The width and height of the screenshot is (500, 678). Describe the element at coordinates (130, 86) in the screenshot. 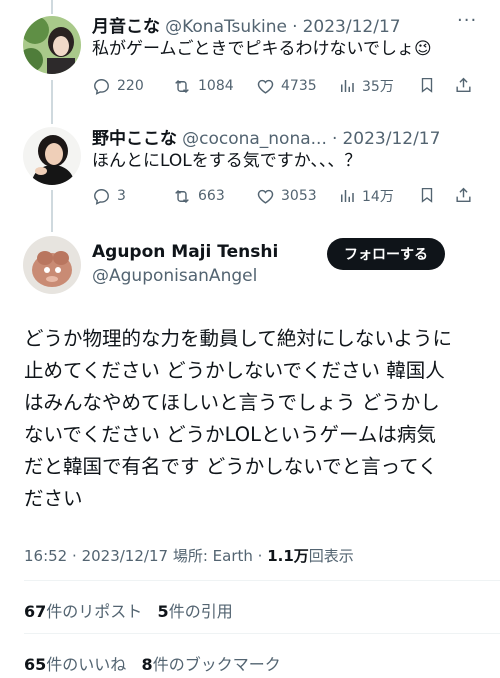

I see `reply-count: 220` at that location.